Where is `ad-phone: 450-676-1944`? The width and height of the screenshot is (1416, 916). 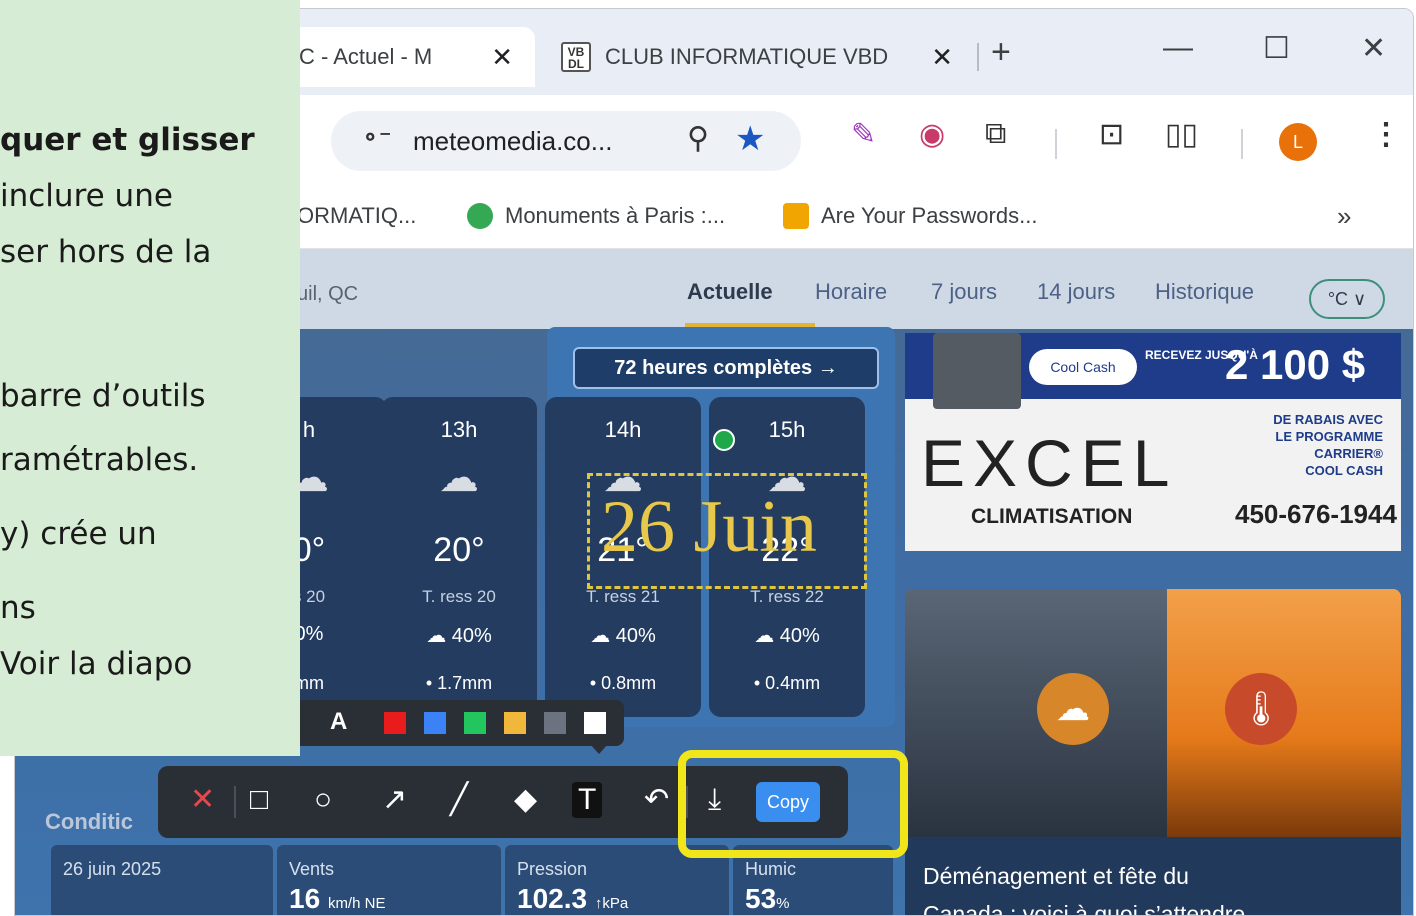
ad-phone: 450-676-1944 is located at coordinates (1316, 514).